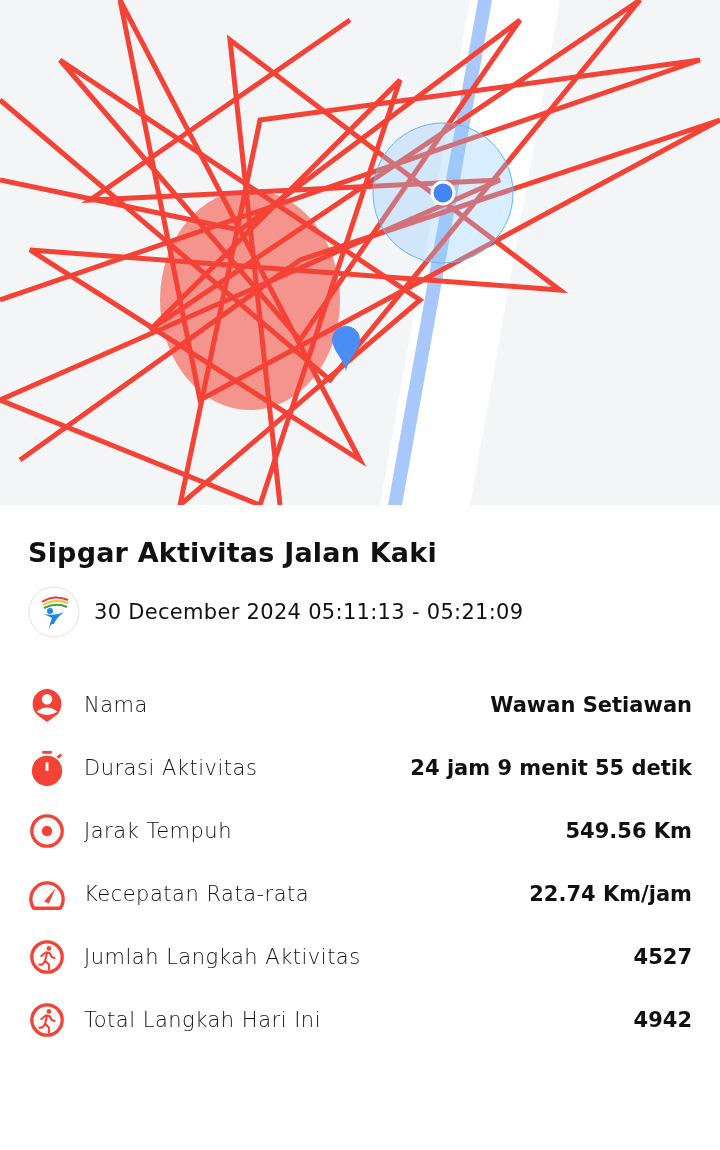  Describe the element at coordinates (662, 1020) in the screenshot. I see `stat-value: 4942` at that location.